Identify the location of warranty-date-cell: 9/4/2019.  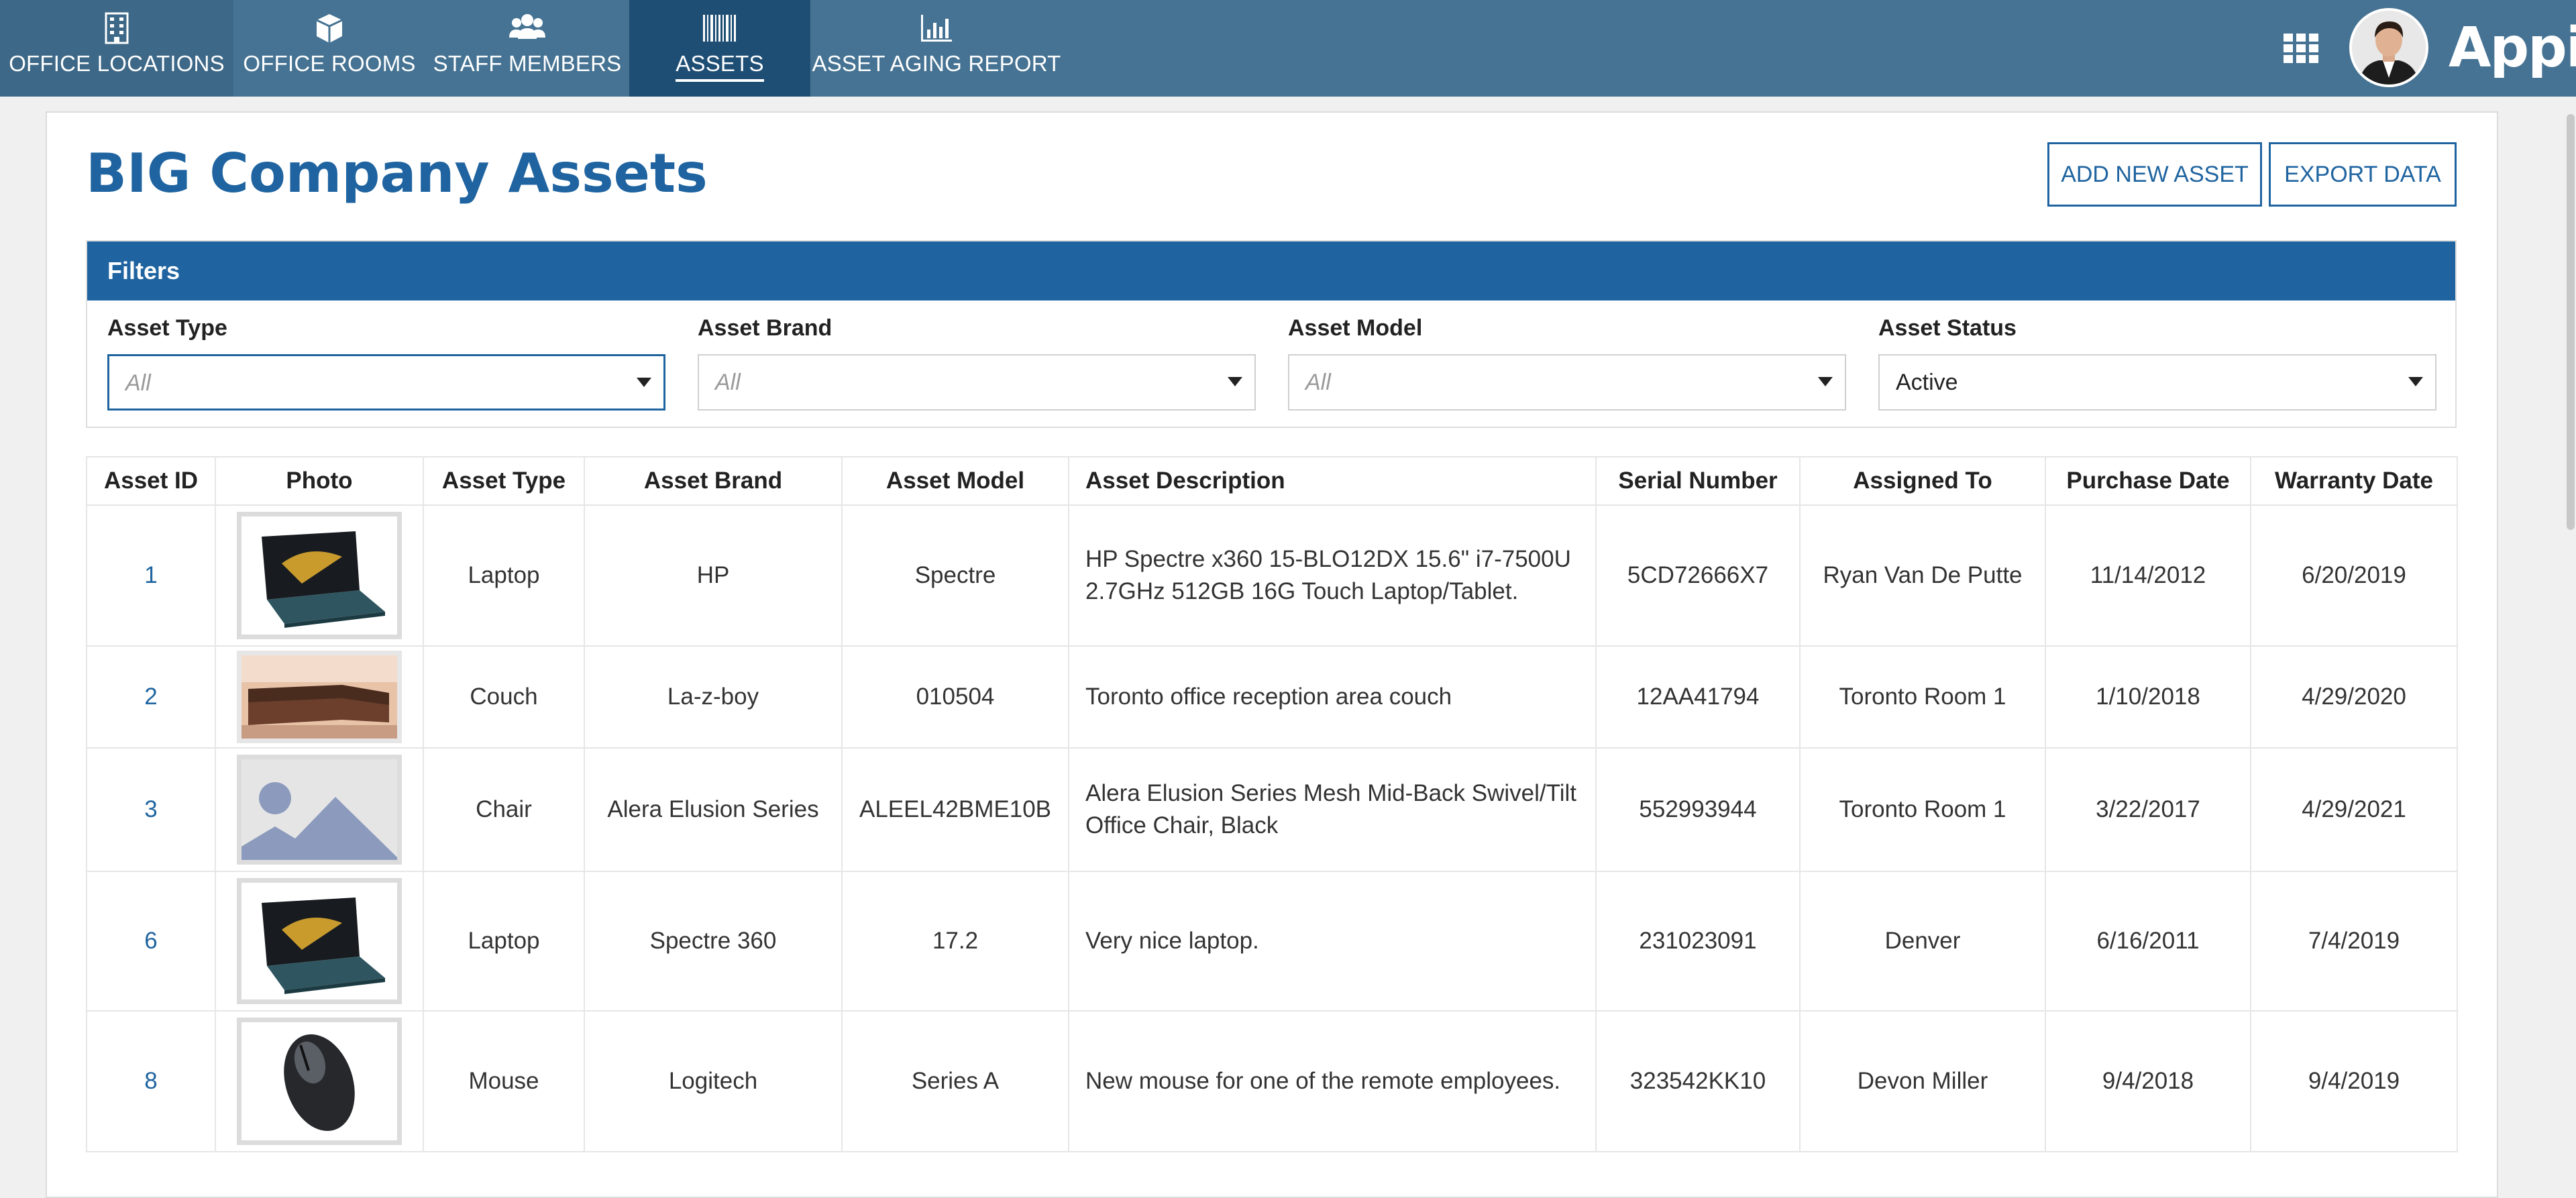
(2354, 1081).